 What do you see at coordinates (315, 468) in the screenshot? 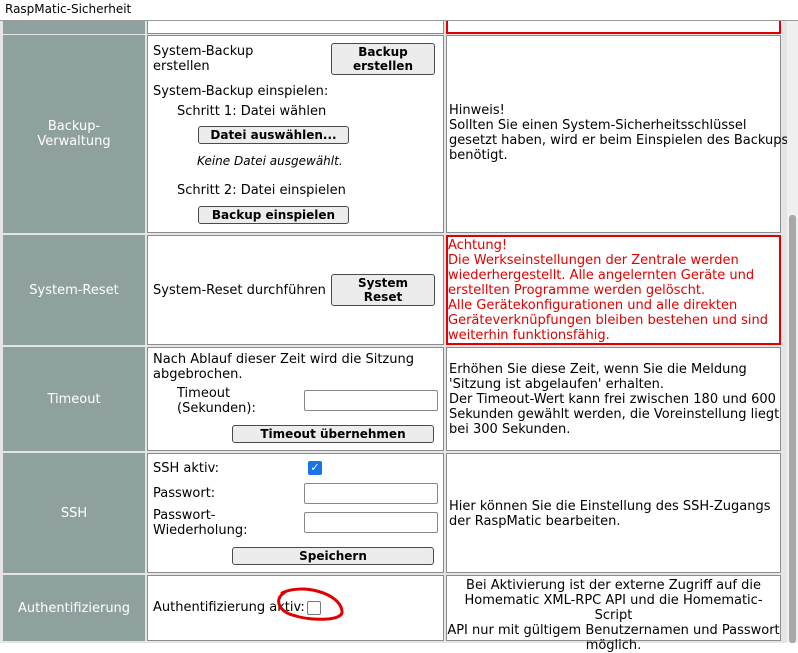
I see `ssh-active-checkbox: ✓` at bounding box center [315, 468].